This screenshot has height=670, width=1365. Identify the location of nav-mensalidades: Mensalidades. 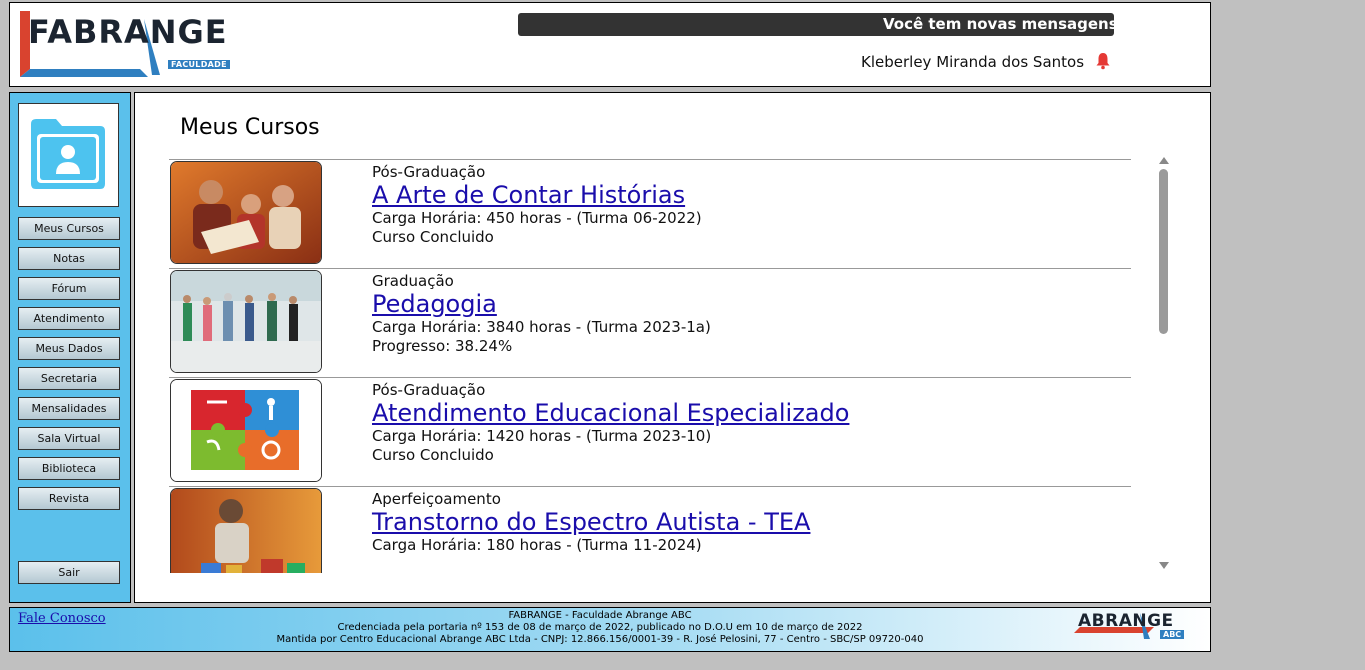
(69, 408).